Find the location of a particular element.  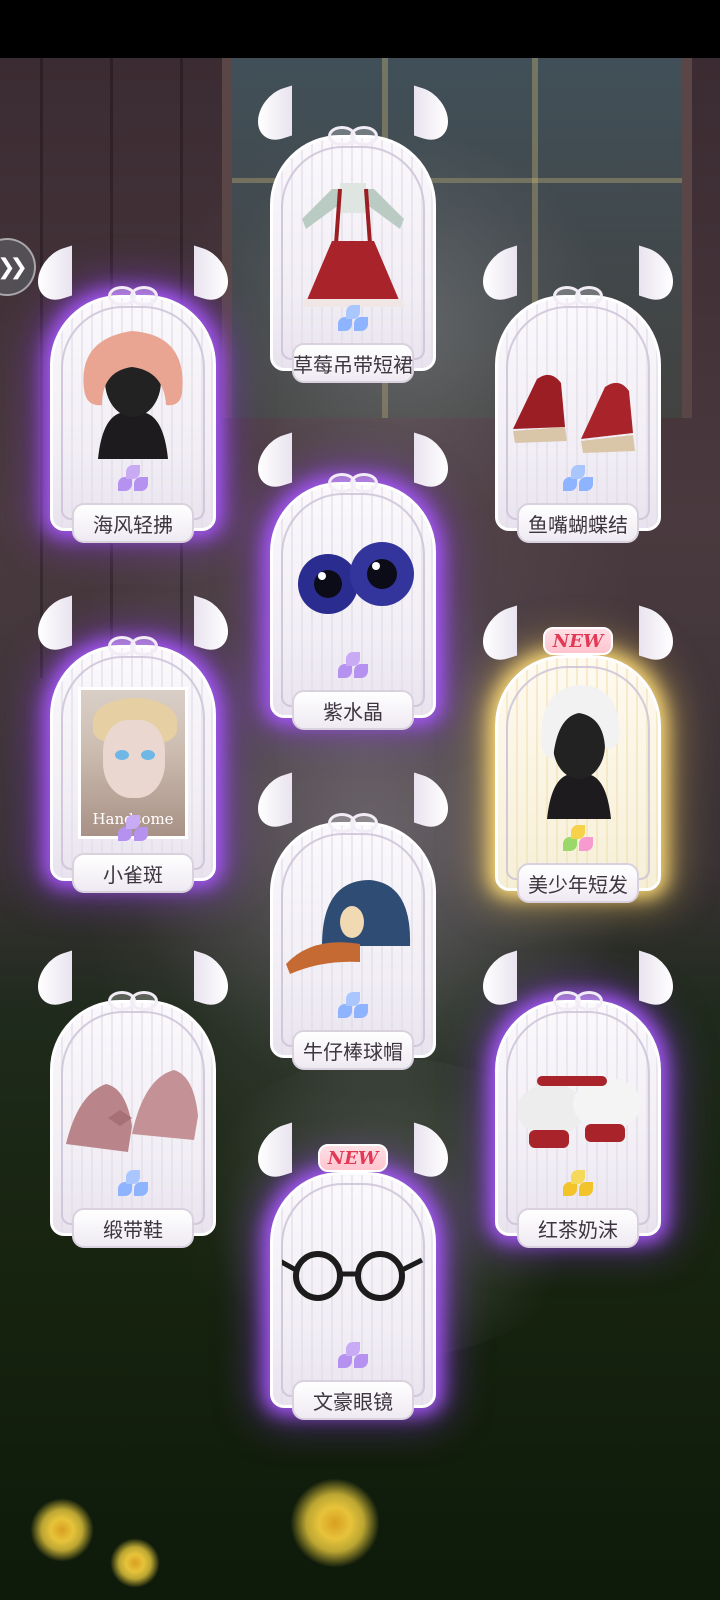

strawberry-suspender-skirt-image is located at coordinates (353, 245).